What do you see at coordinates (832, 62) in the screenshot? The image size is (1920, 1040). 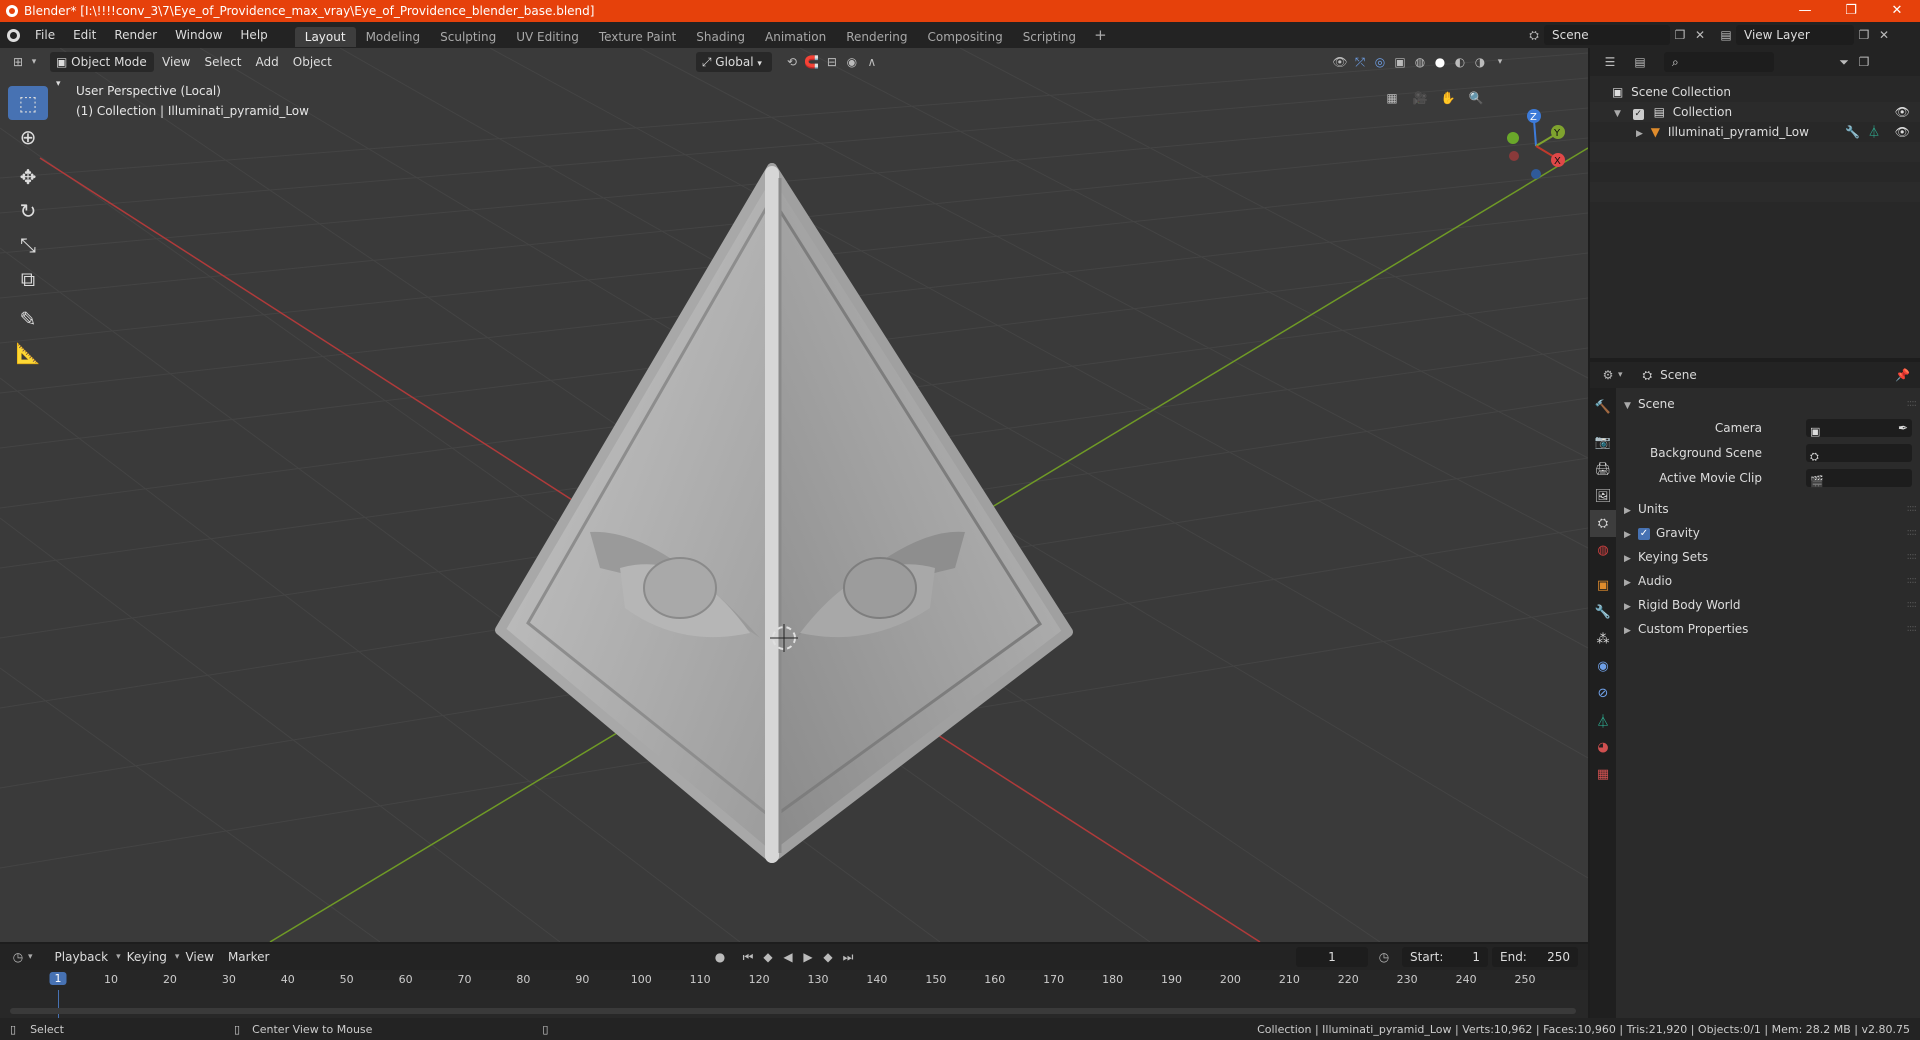 I see `snap-target-icon: ⊟` at bounding box center [832, 62].